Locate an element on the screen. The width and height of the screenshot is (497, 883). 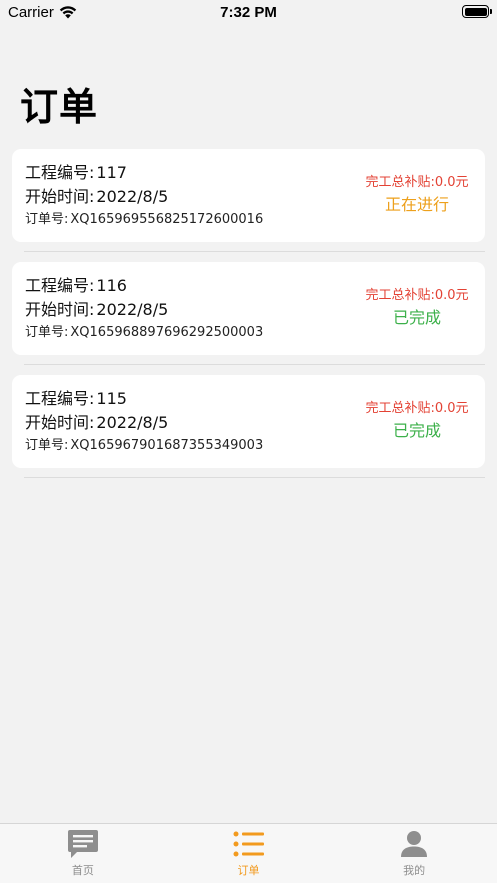
message-icon is located at coordinates (83, 844).